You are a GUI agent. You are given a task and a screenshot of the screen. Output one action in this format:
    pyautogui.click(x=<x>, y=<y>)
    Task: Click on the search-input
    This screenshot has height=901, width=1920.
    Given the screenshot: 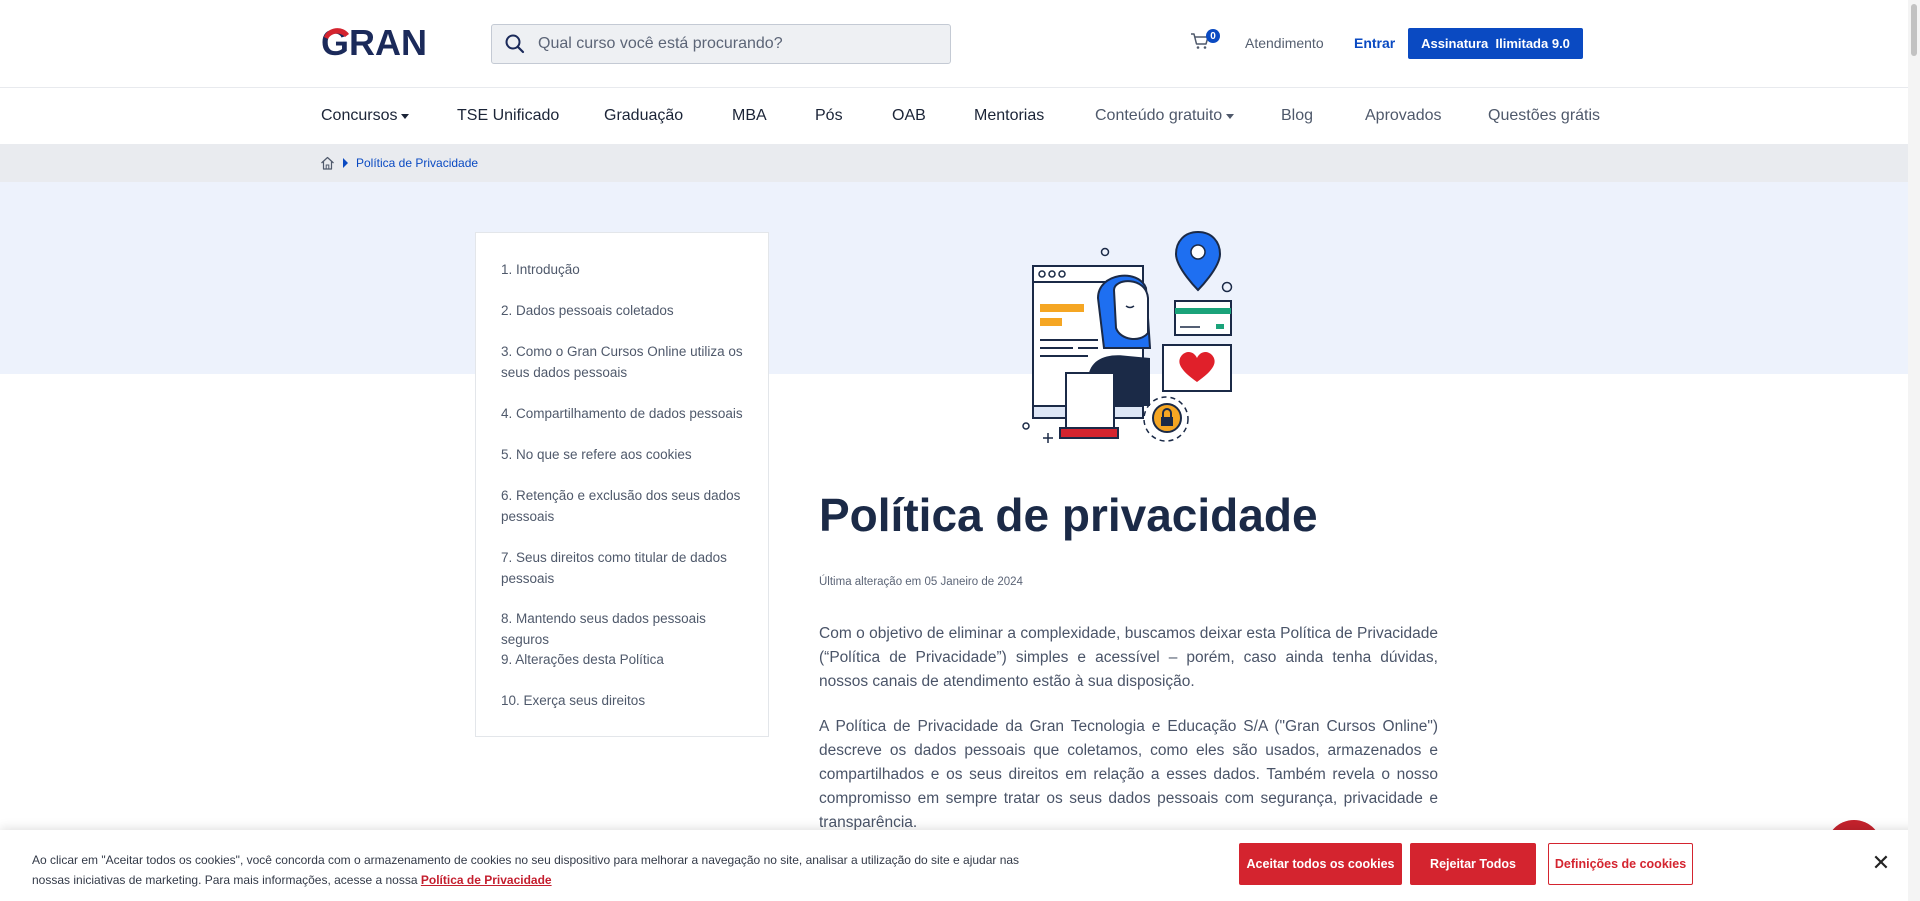 What is the action you would take?
    pyautogui.click(x=728, y=44)
    